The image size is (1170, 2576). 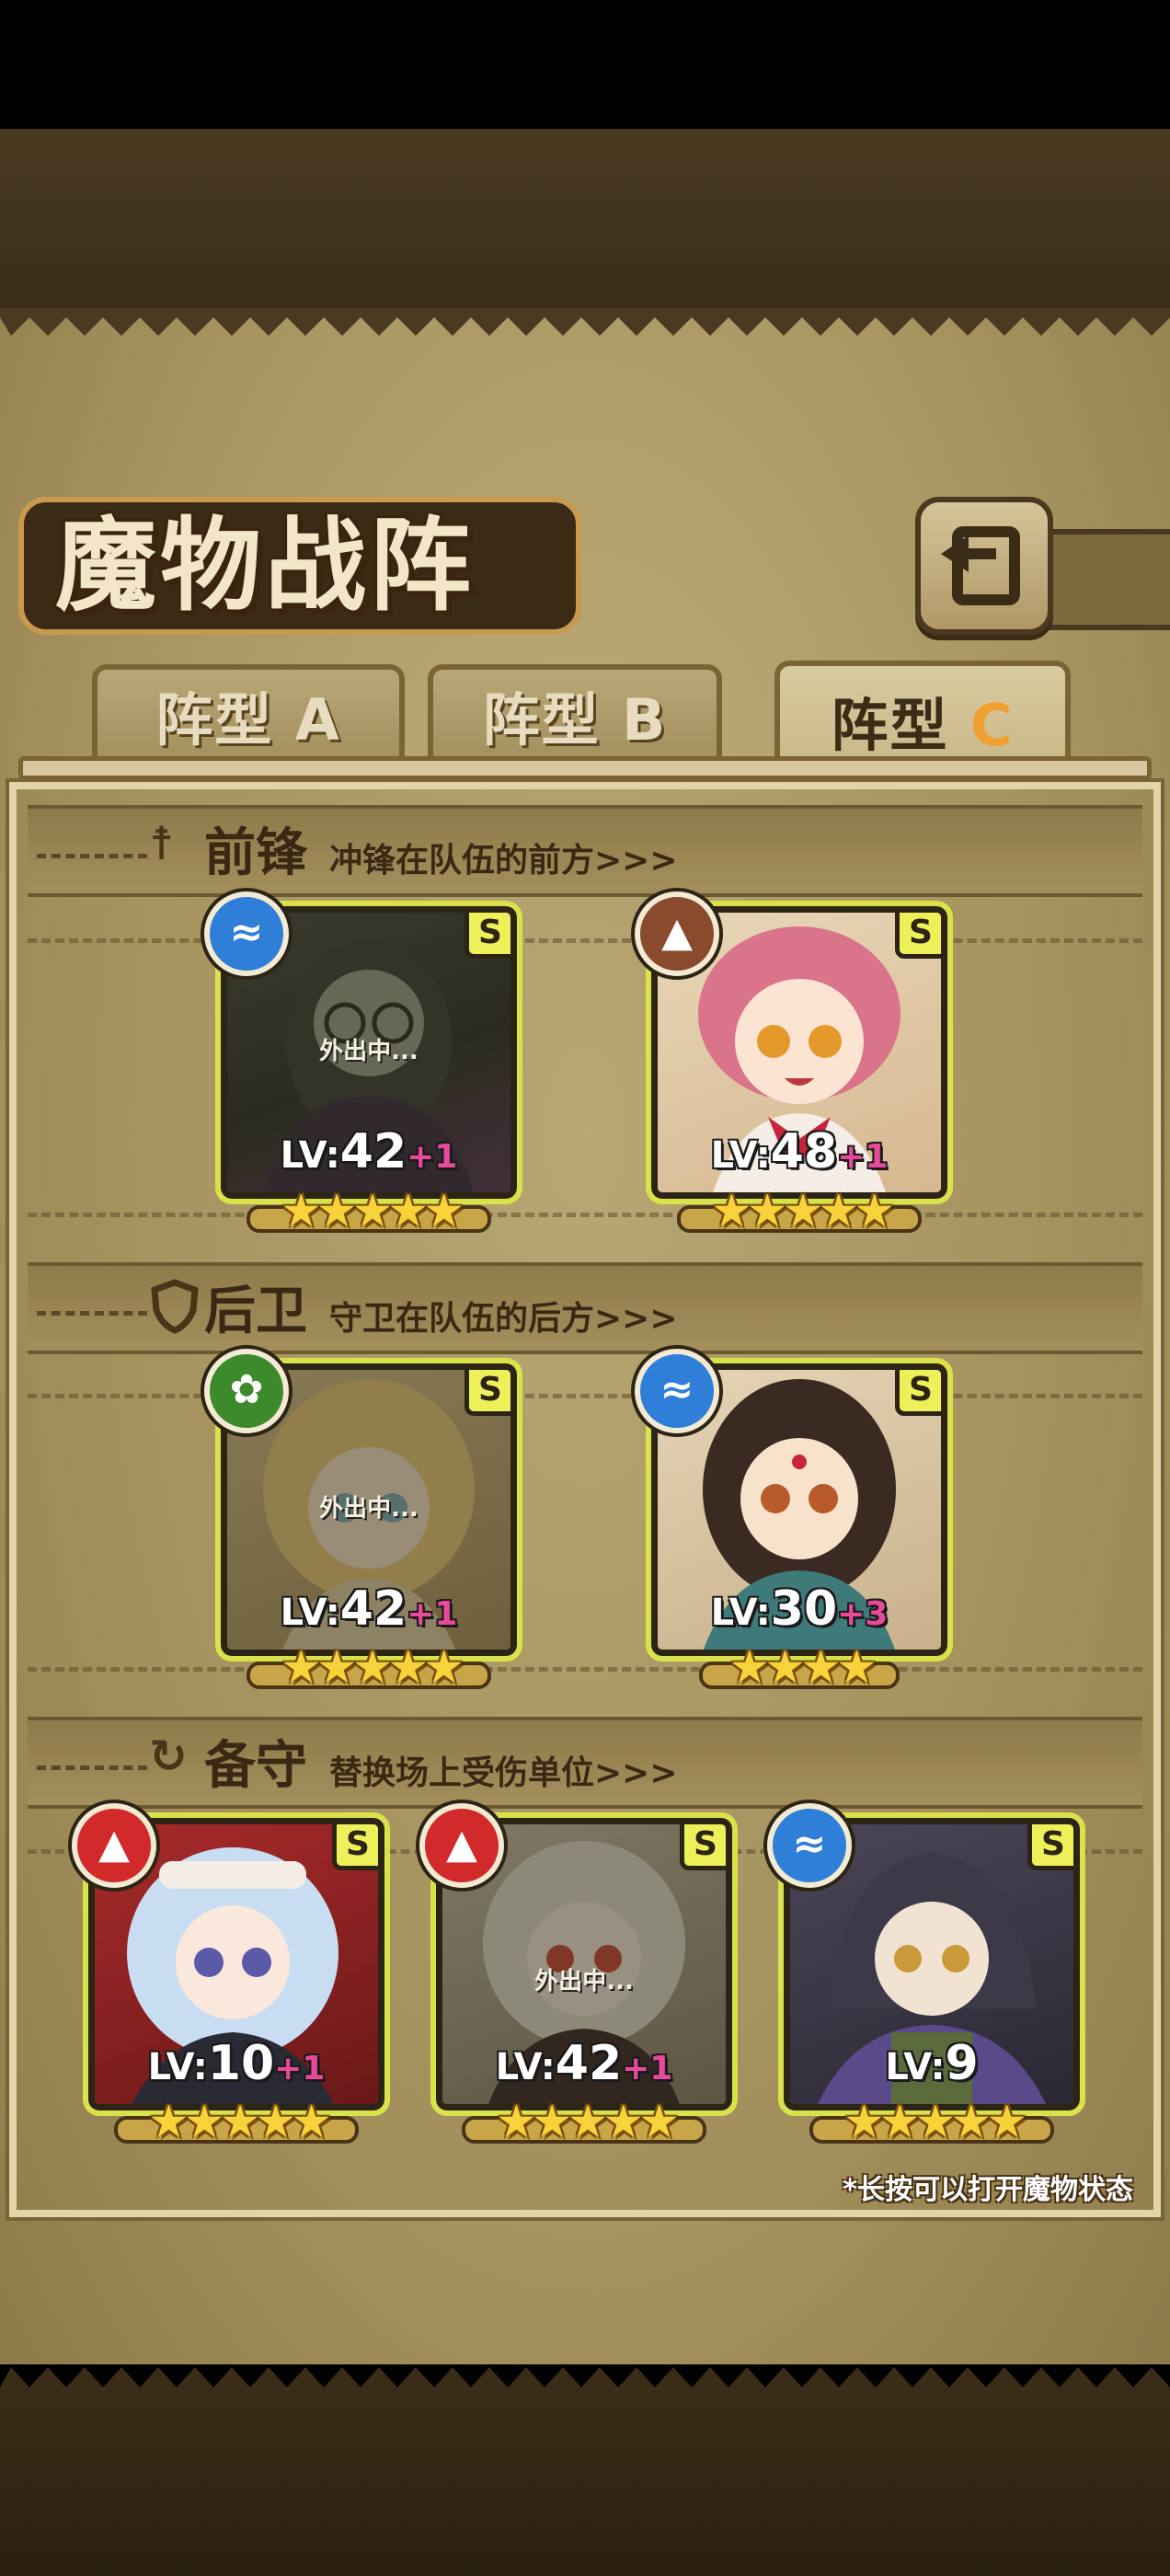 I want to click on leaf-element-icon: ✿, so click(x=246, y=1391).